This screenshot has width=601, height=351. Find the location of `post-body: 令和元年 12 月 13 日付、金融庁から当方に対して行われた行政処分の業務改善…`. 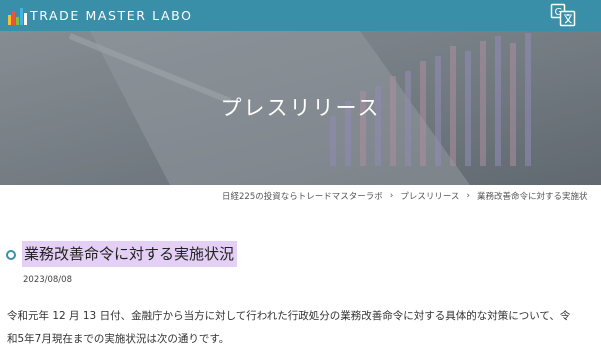

post-body: 令和元年 12 月 13 日付、金融庁から当方に対して行われた行政処分の業務改善… is located at coordinates (304, 328).